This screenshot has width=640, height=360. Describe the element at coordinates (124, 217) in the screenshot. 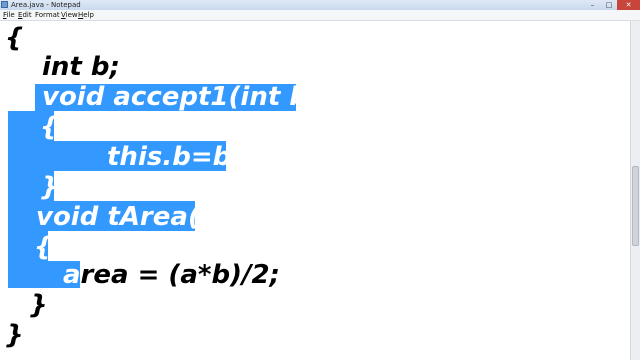

I see `code-line-selected: void tArea()` at that location.